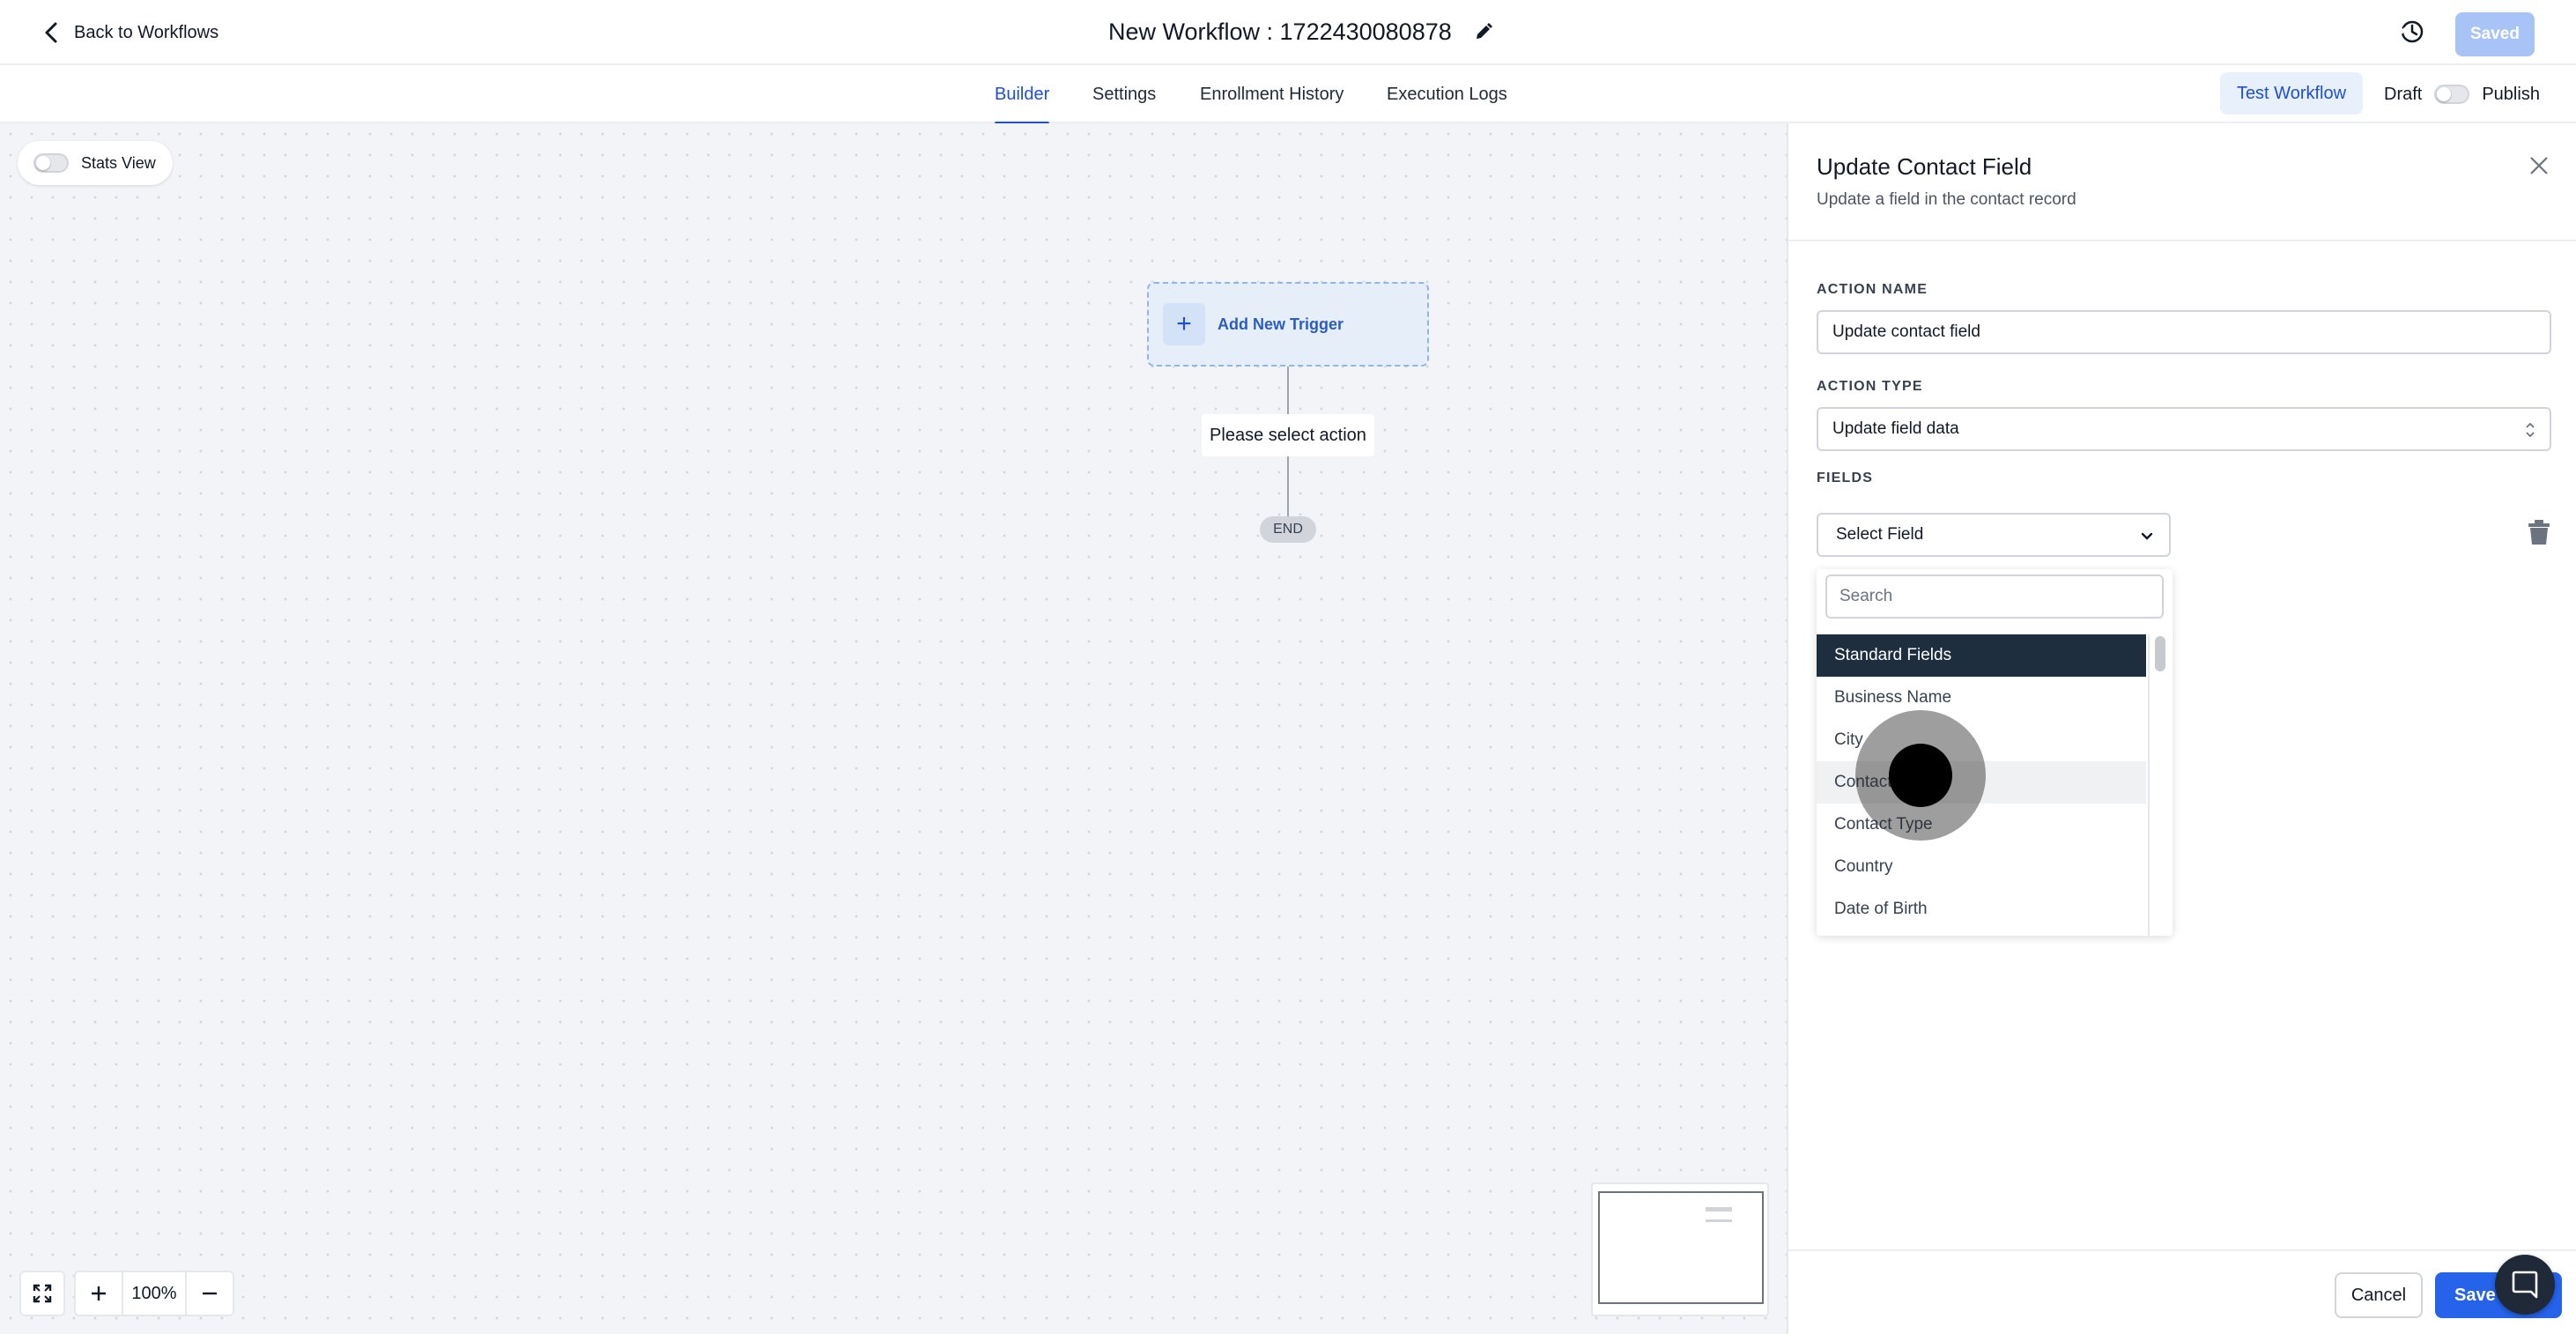  I want to click on minimap-viewport, so click(1681, 1247).